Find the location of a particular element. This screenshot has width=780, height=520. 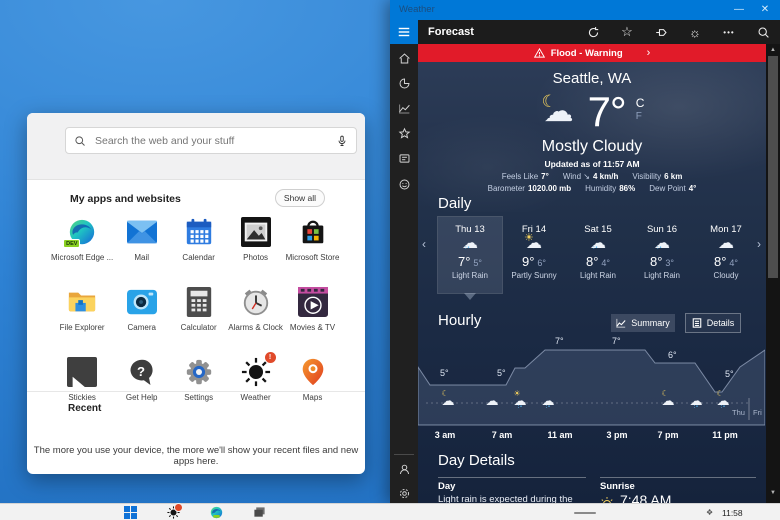

daily-prev-chevron: ‹ is located at coordinates (424, 244).